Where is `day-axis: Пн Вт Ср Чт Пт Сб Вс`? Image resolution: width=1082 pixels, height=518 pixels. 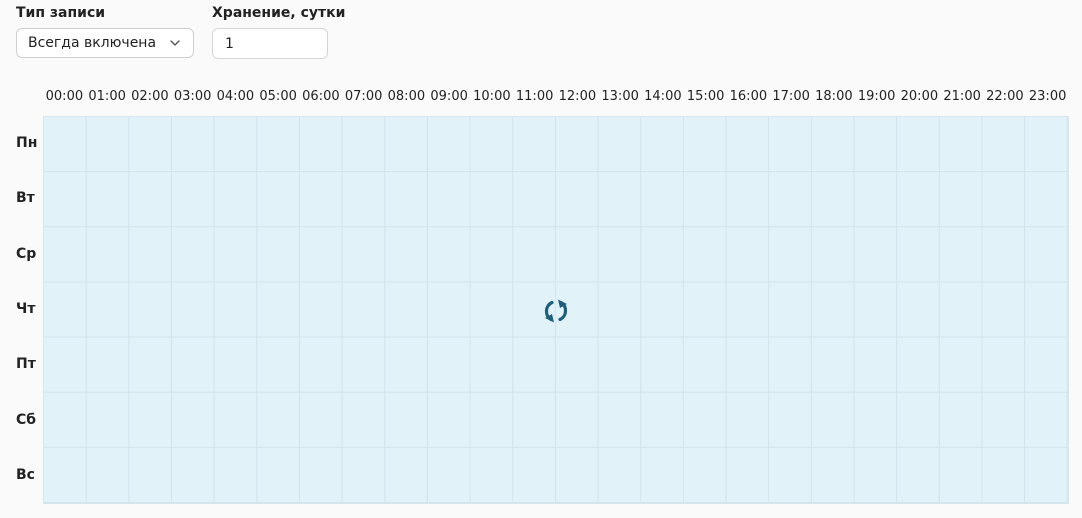 day-axis: Пн Вт Ср Чт Пт Сб Вс is located at coordinates (21, 310).